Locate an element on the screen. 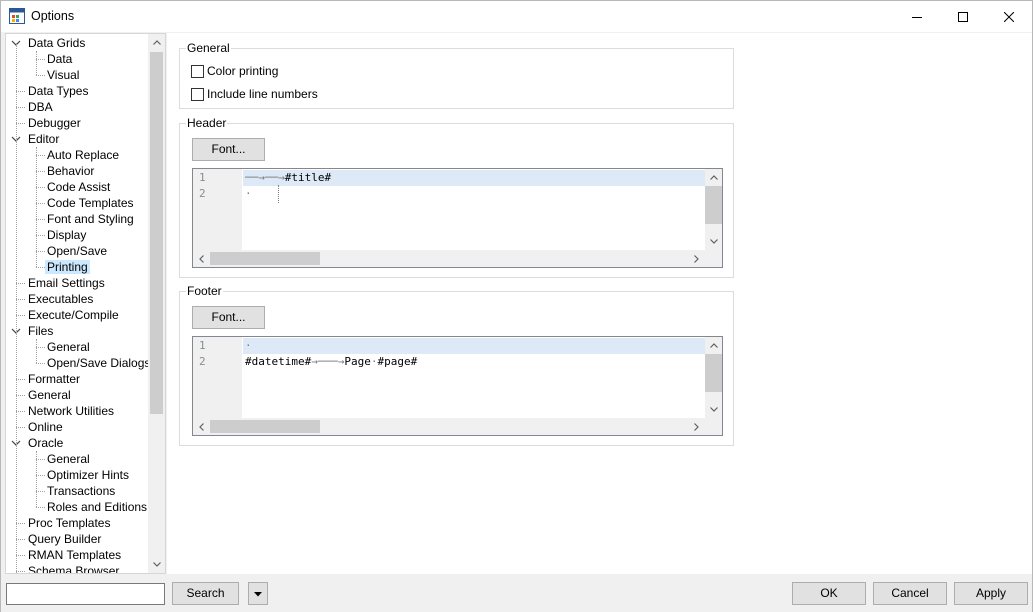 The width and height of the screenshot is (1033, 612). tree-item: Open/Save is located at coordinates (77, 251).